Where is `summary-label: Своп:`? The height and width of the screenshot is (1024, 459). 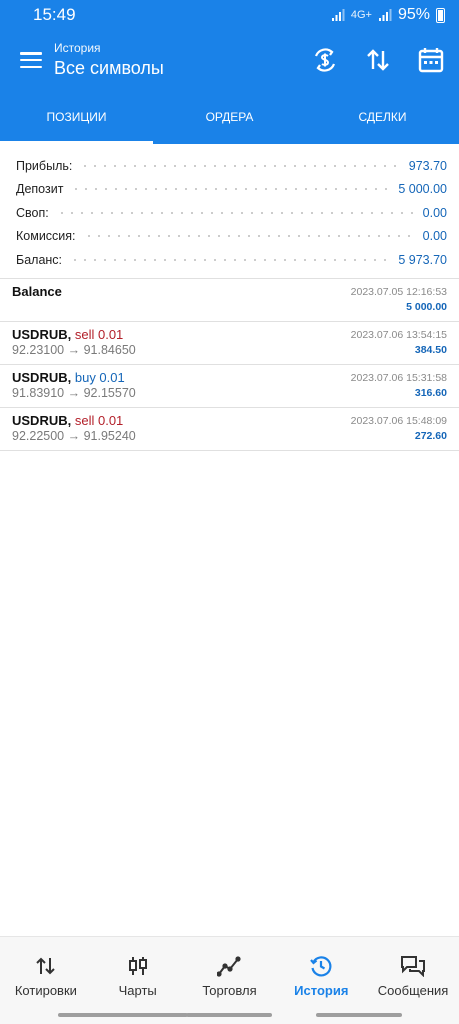 summary-label: Своп: is located at coordinates (32, 212).